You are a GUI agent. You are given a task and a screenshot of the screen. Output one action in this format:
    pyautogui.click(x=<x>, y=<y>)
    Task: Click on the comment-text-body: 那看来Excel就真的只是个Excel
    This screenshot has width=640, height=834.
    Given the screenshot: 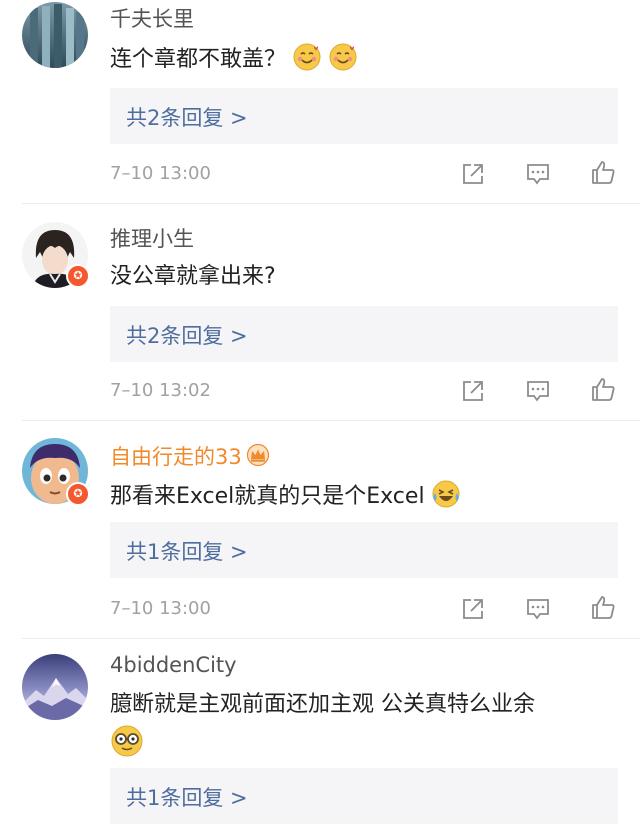 What is the action you would take?
    pyautogui.click(x=267, y=496)
    